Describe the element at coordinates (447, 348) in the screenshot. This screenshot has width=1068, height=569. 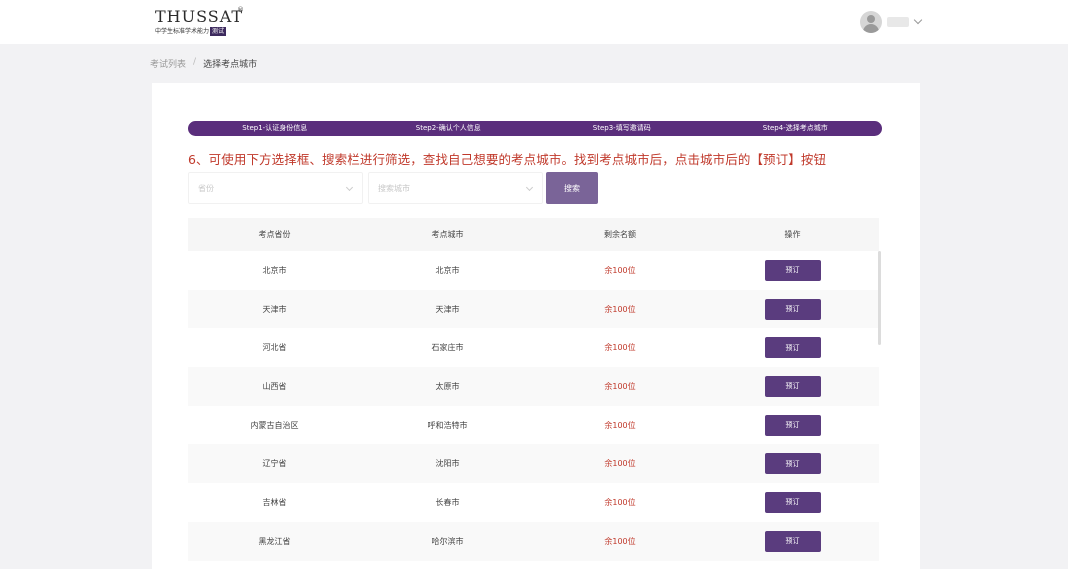
I see `cell-city: 石家庄市` at that location.